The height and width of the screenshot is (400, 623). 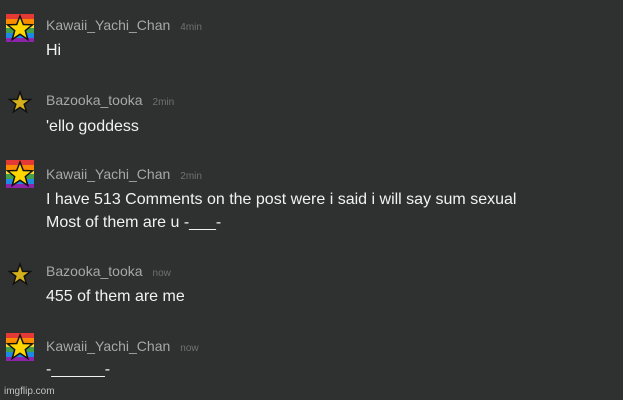 I want to click on message-text: Hi, so click(x=54, y=50).